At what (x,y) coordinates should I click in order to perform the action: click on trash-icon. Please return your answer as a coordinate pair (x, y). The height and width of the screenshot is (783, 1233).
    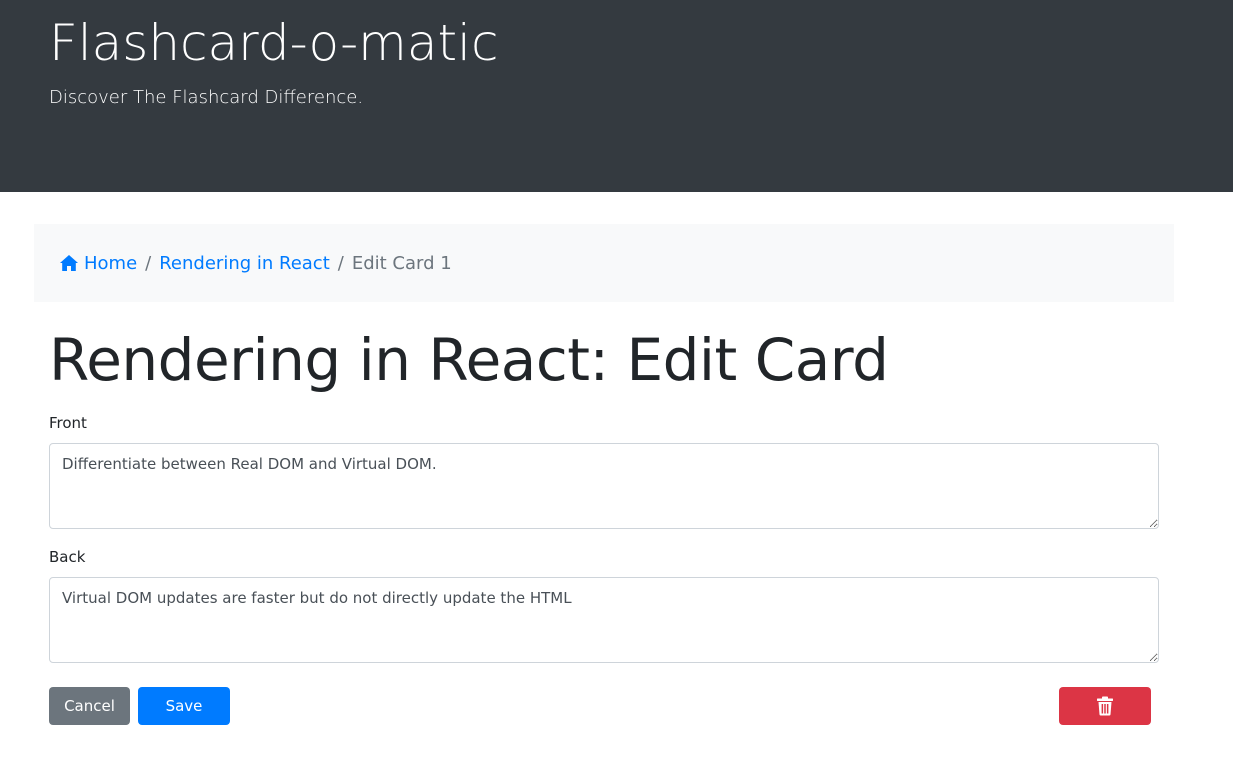
    Looking at the image, I should click on (1105, 706).